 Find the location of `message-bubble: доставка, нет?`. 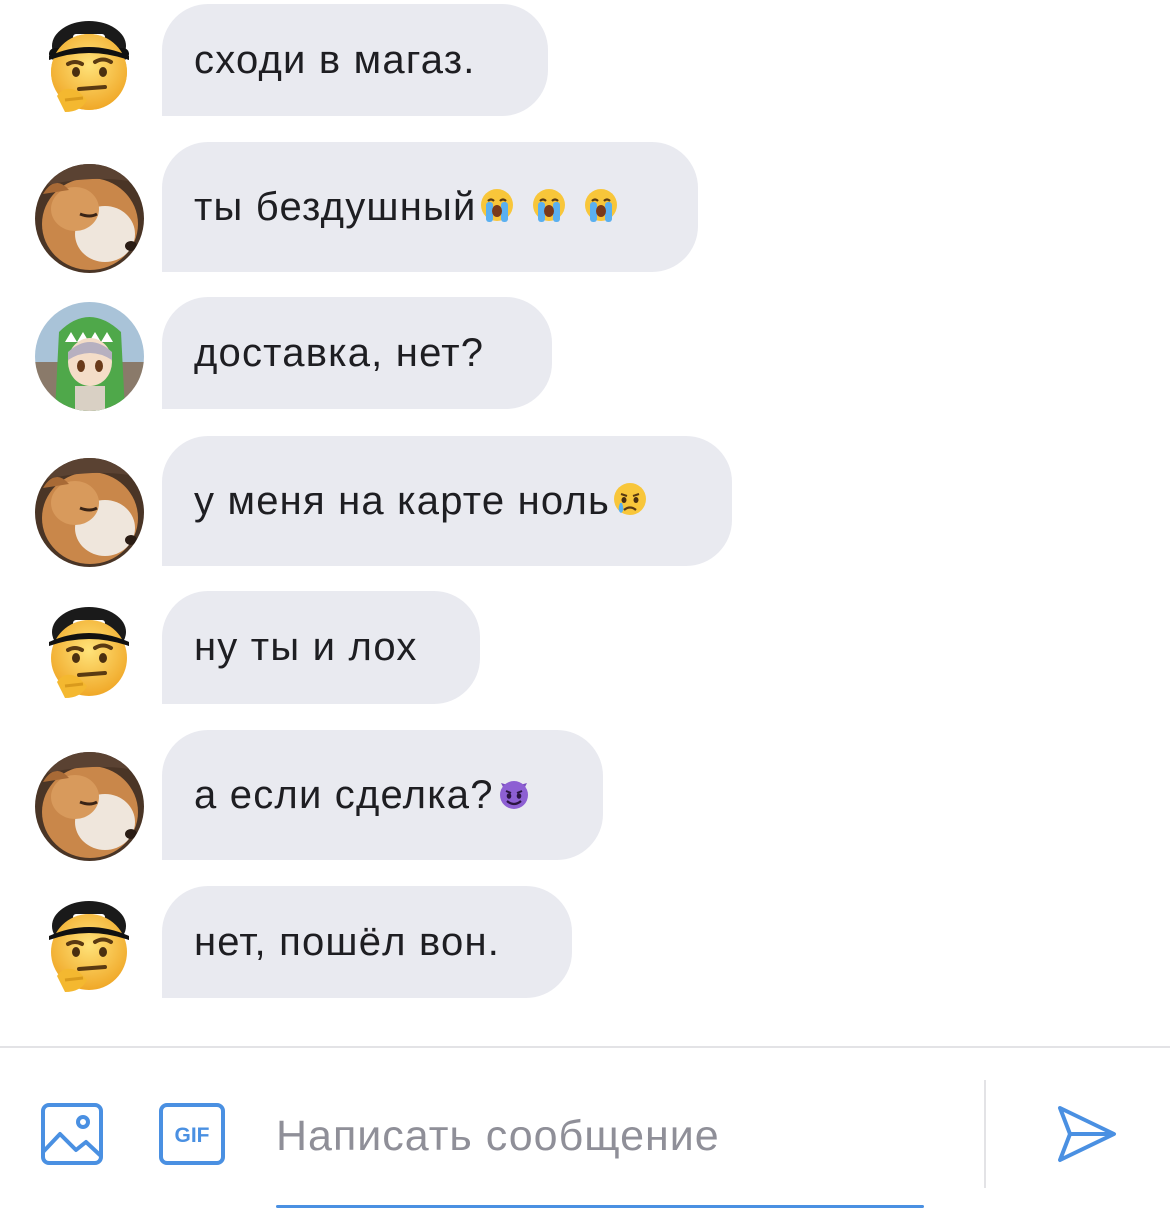

message-bubble: доставка, нет? is located at coordinates (357, 353).